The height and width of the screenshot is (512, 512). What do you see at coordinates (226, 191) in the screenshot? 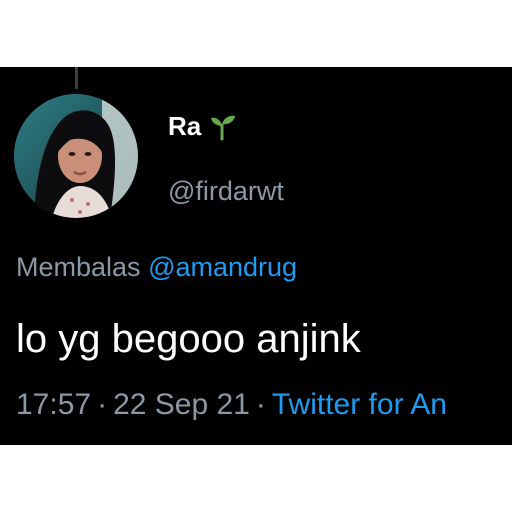
I see `user-handle: @firdarwt` at bounding box center [226, 191].